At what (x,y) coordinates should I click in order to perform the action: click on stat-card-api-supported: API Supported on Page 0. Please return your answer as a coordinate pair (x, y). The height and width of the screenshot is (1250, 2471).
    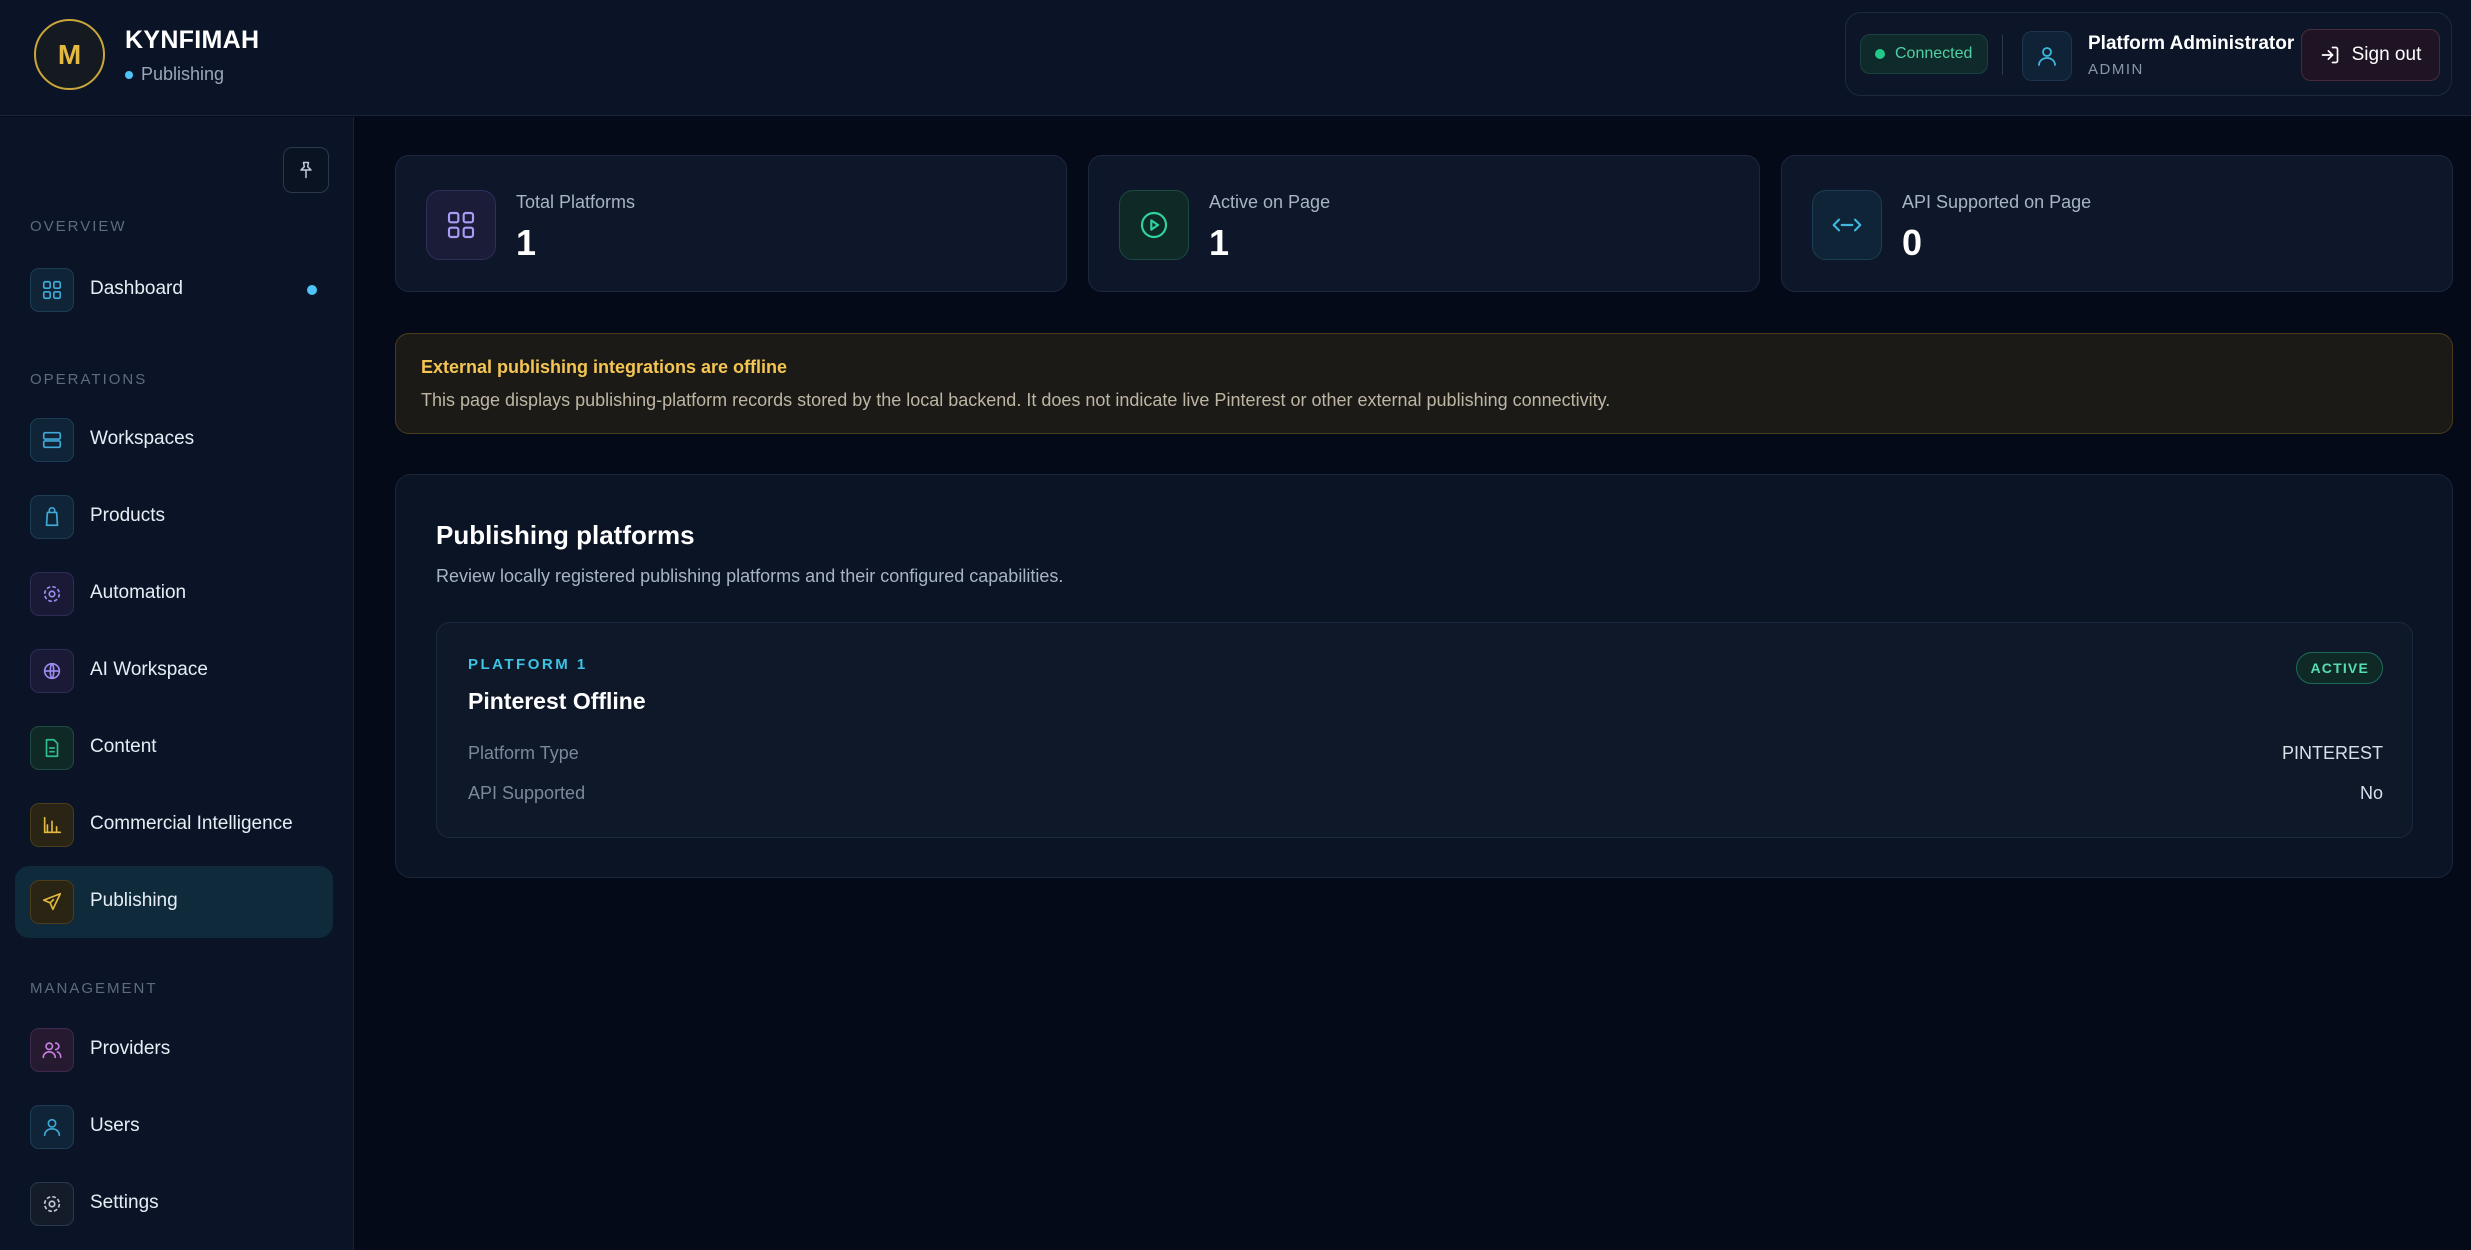
    Looking at the image, I should click on (2117, 223).